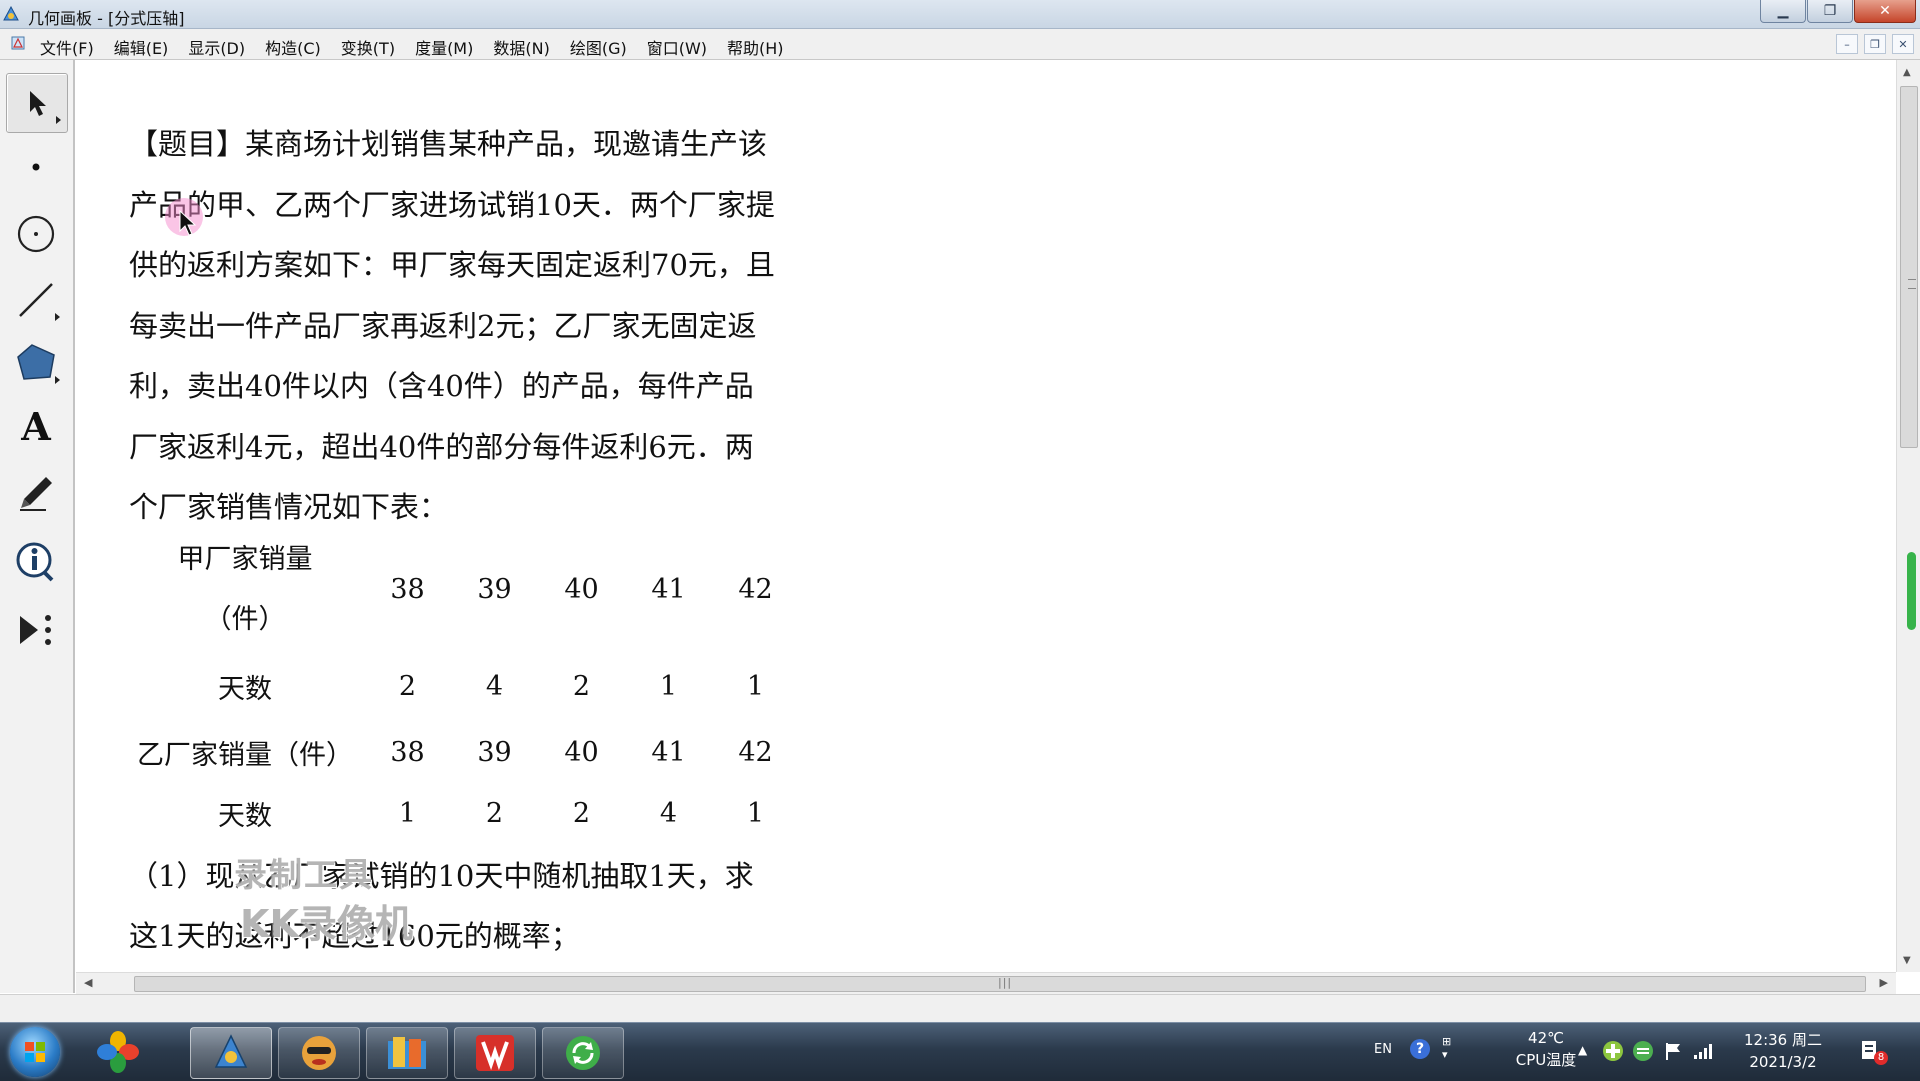 The image size is (1920, 1081). Describe the element at coordinates (755, 752) in the screenshot. I see `table-cell: 42` at that location.